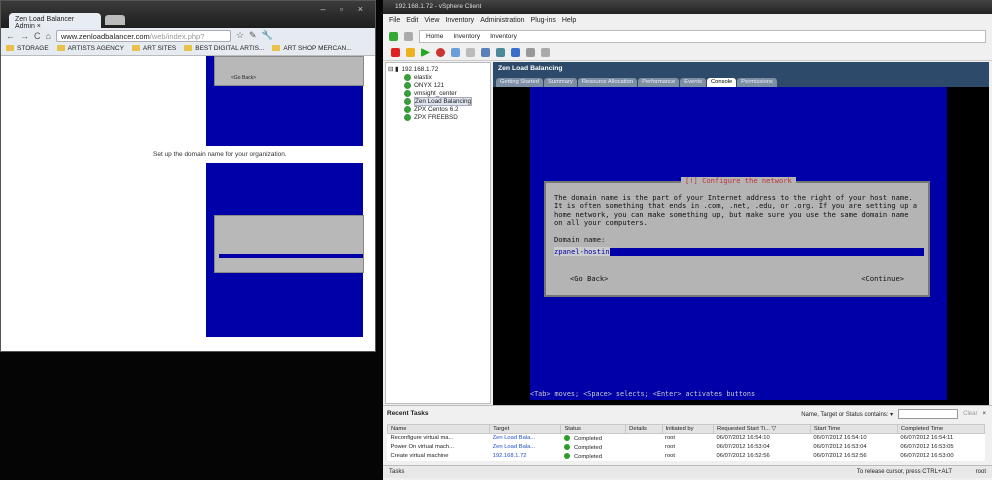  I want to click on settings-icon, so click(530, 52).